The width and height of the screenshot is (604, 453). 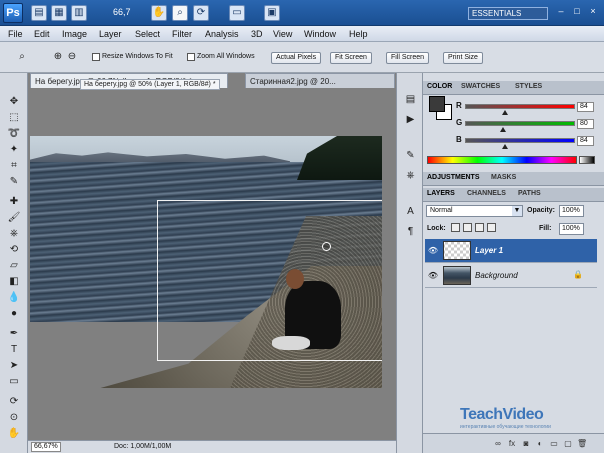 I want to click on green-slider-thumb, so click(x=503, y=129).